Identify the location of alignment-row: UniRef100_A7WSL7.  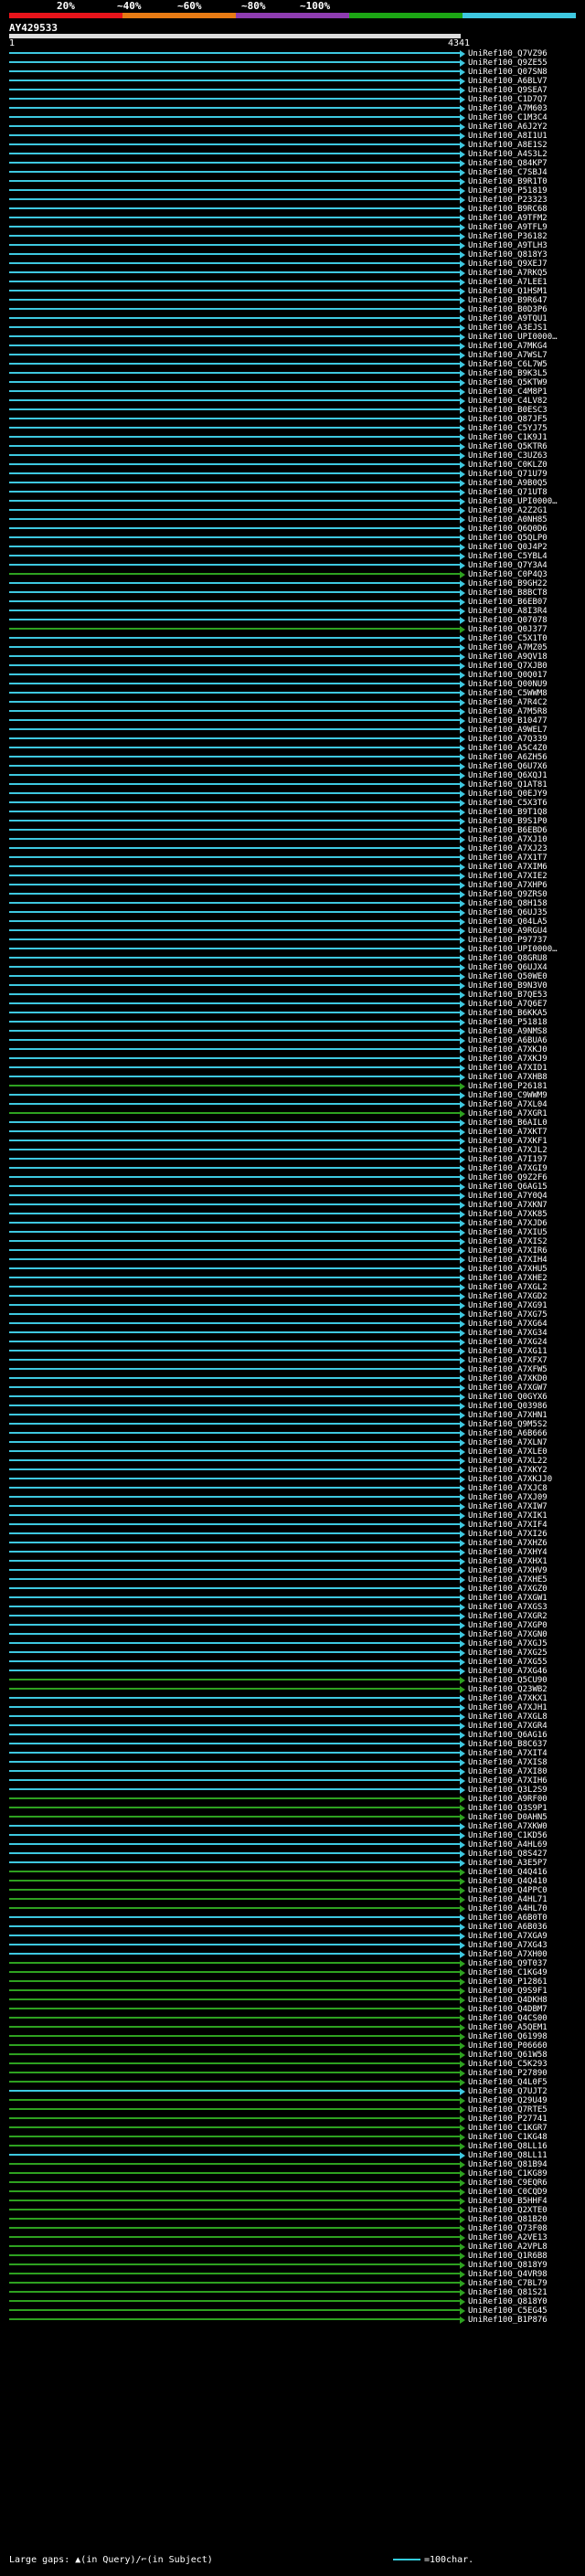
(293, 355).